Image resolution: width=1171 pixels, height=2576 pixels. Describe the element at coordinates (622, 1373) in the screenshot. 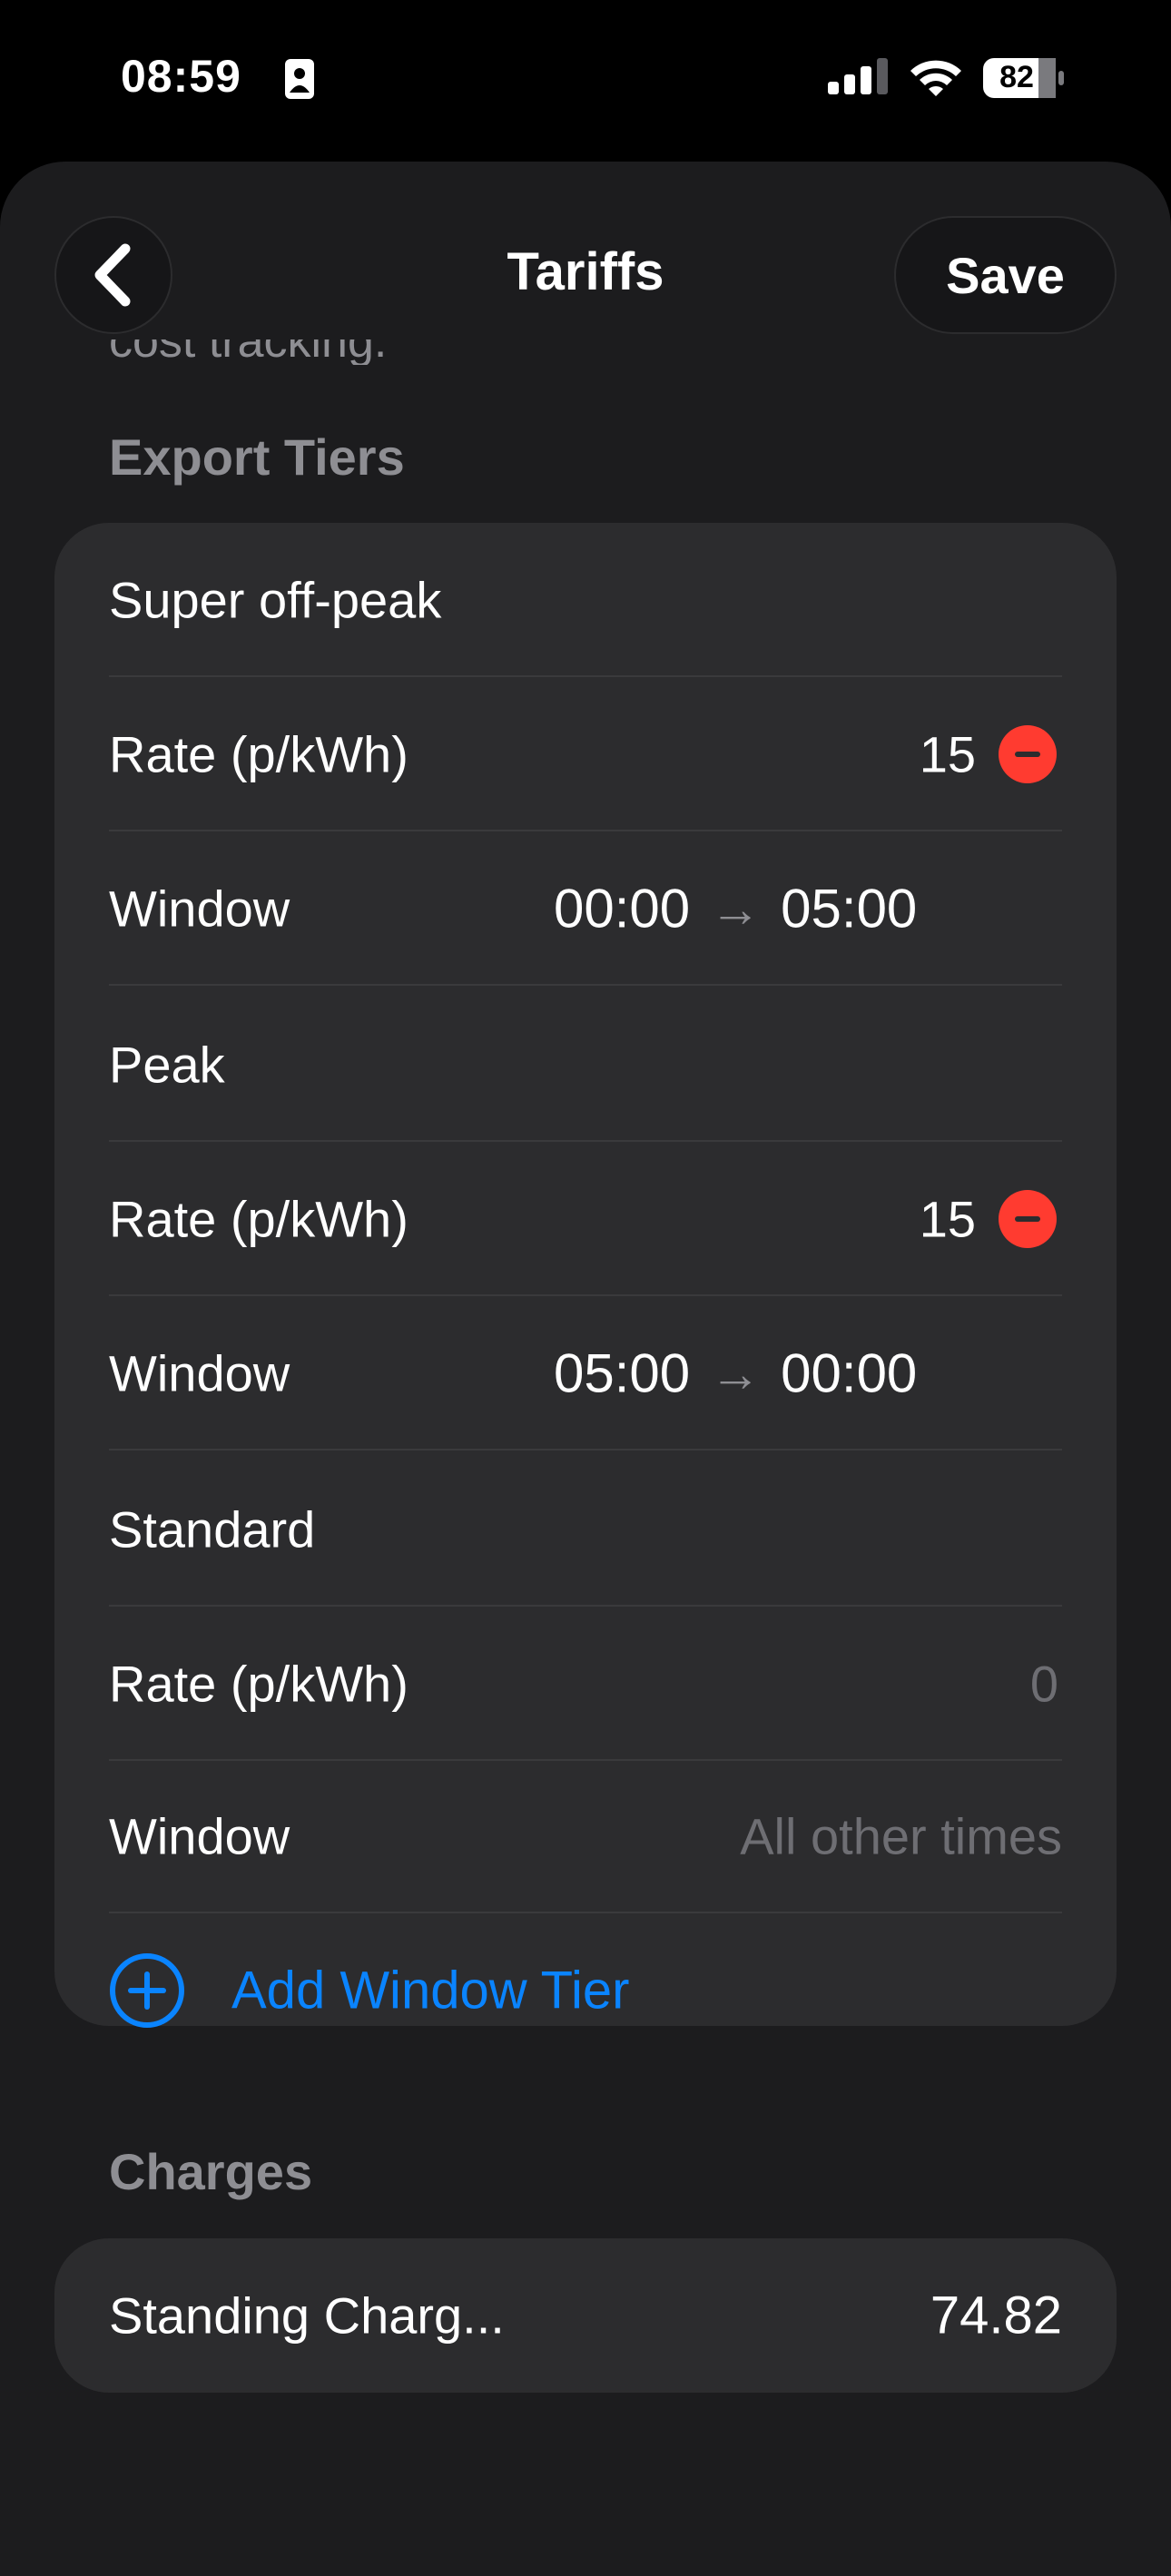

I see `window-start-time: 05:00` at that location.